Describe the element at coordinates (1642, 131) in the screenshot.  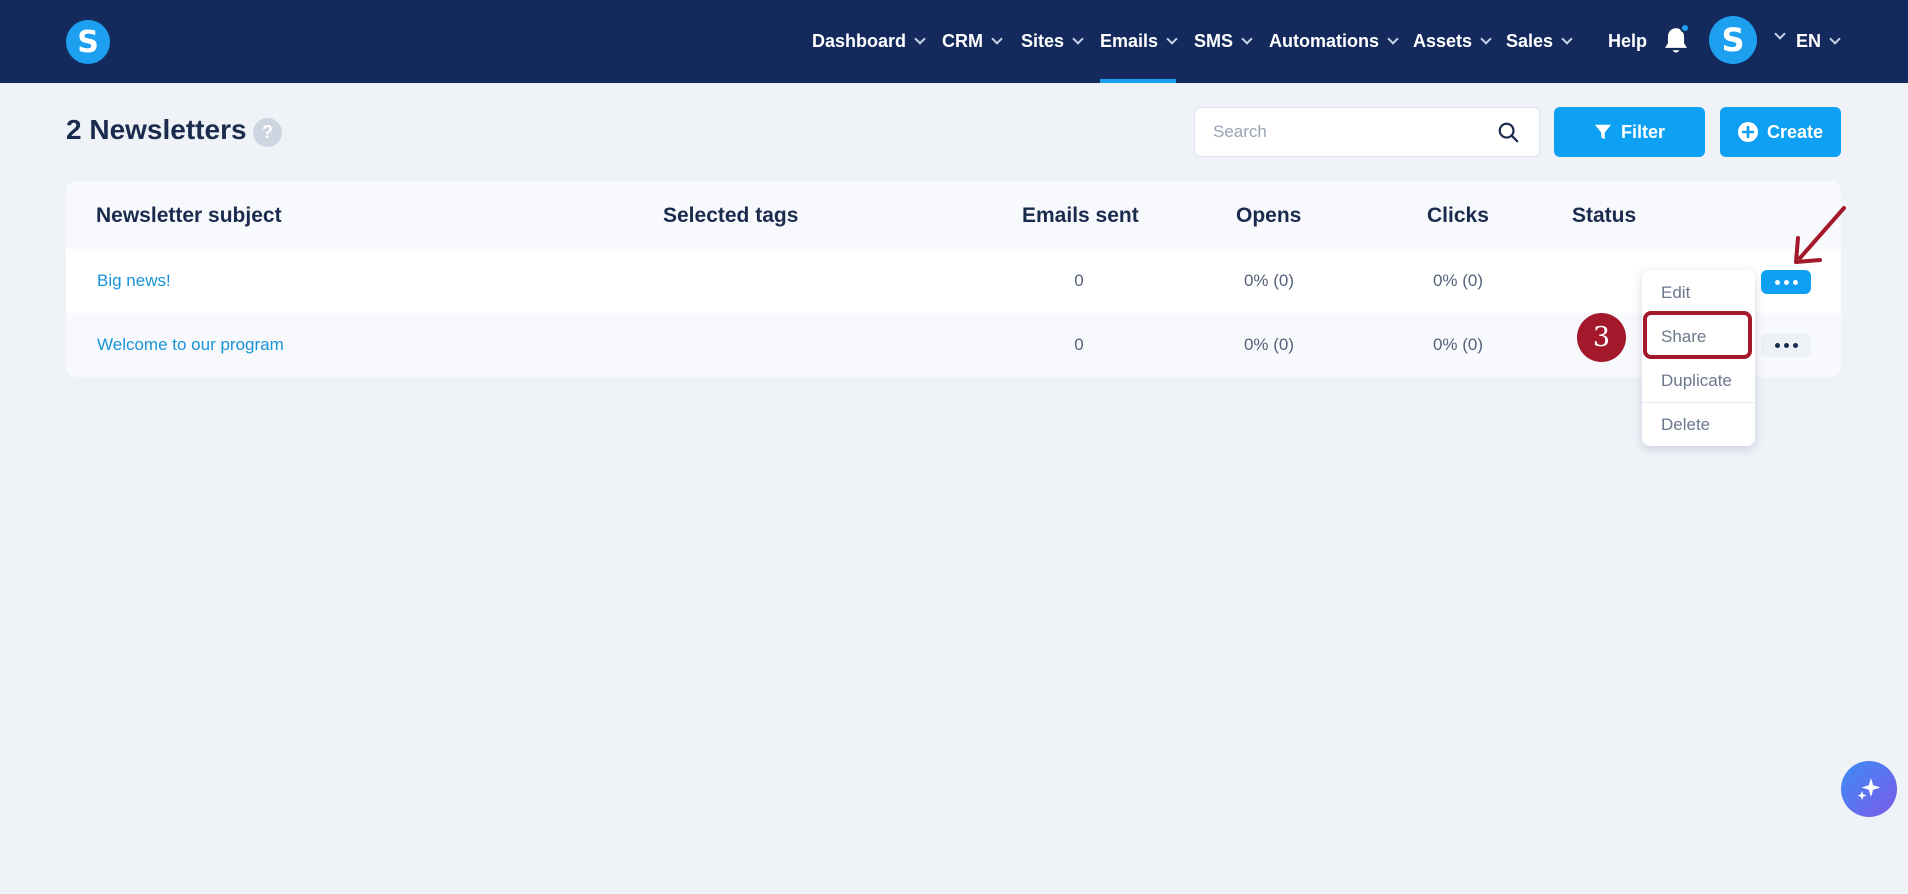
I see `filter-label: Filter` at that location.